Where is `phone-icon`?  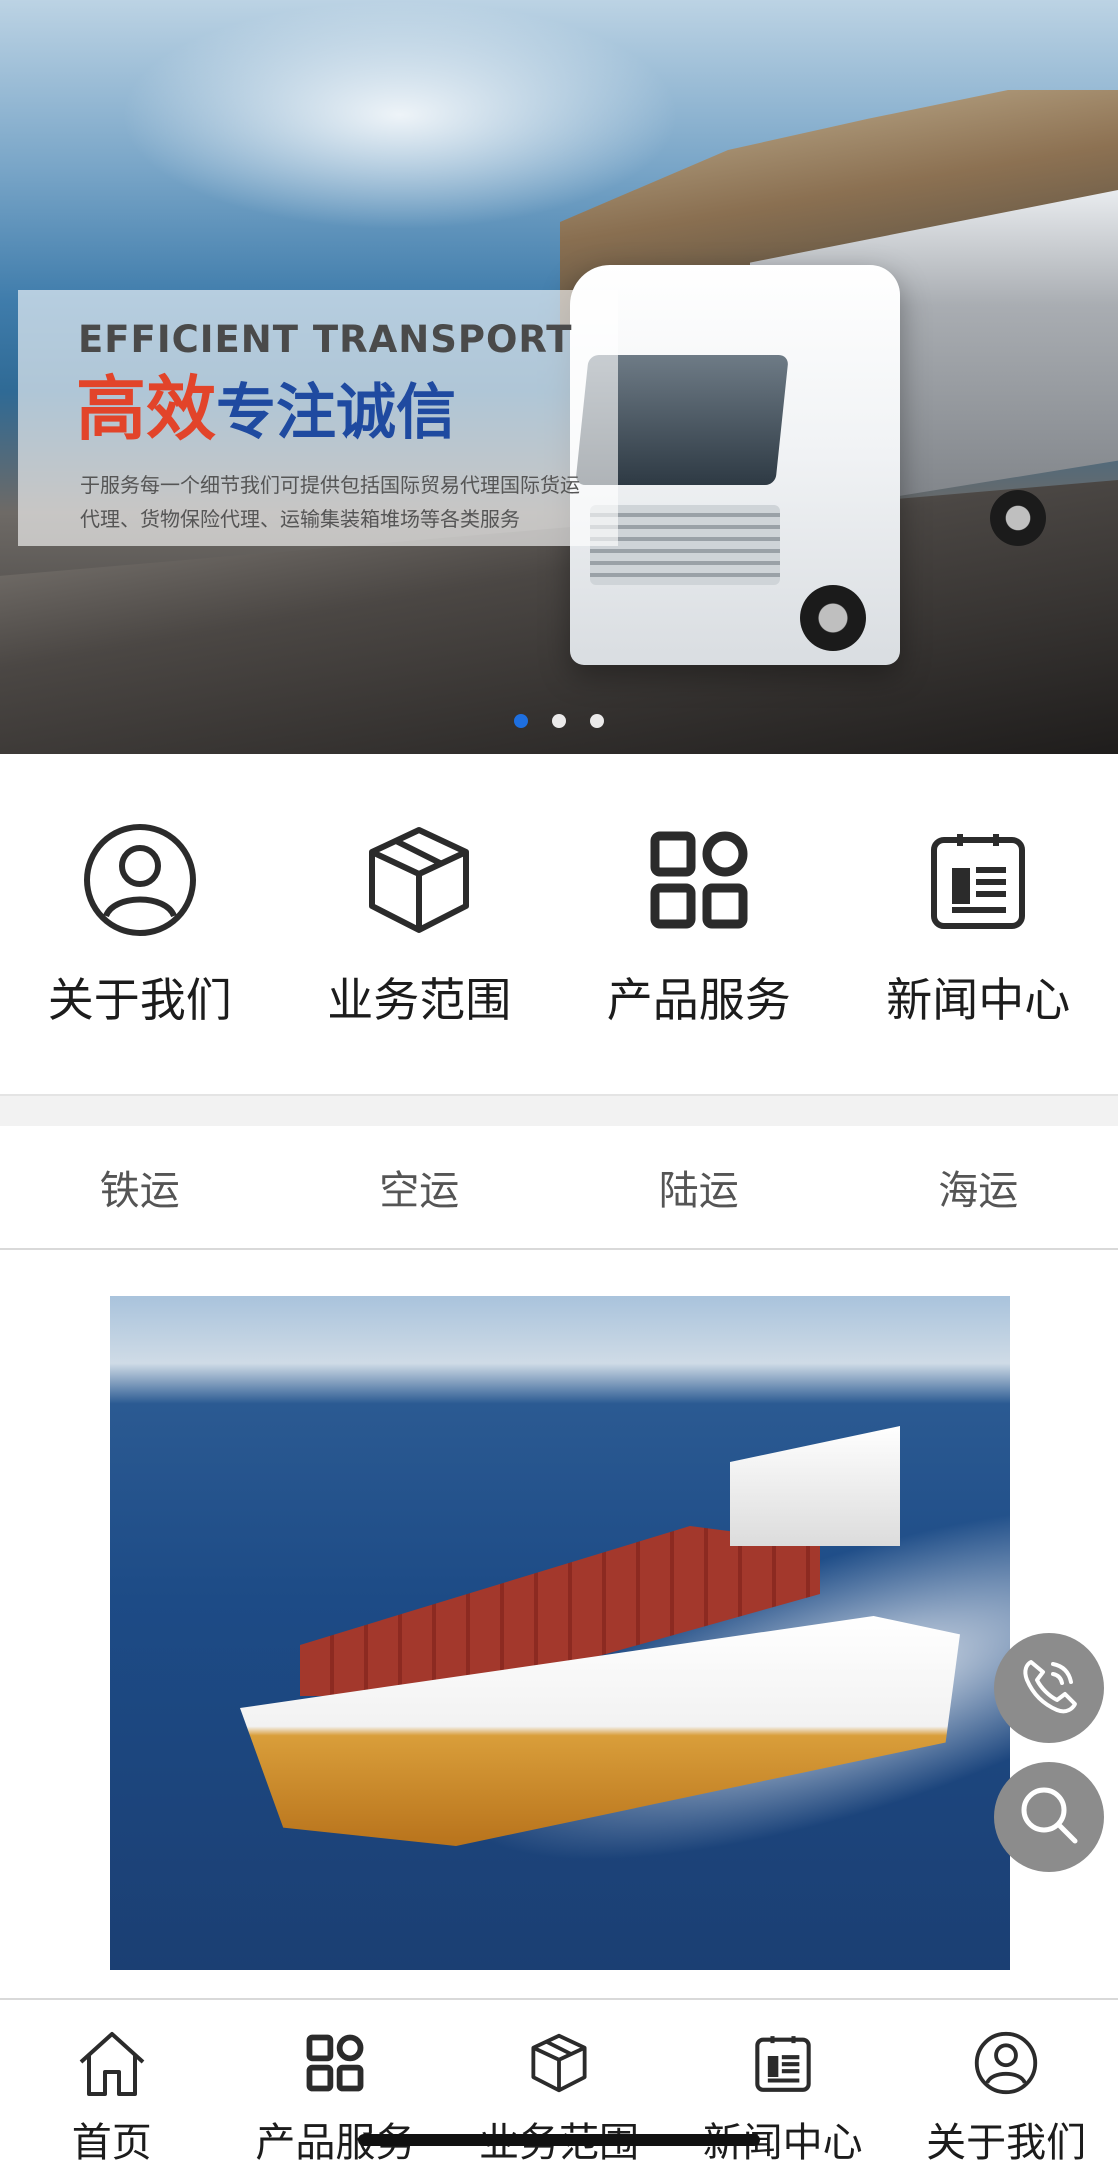
phone-icon is located at coordinates (1049, 1688).